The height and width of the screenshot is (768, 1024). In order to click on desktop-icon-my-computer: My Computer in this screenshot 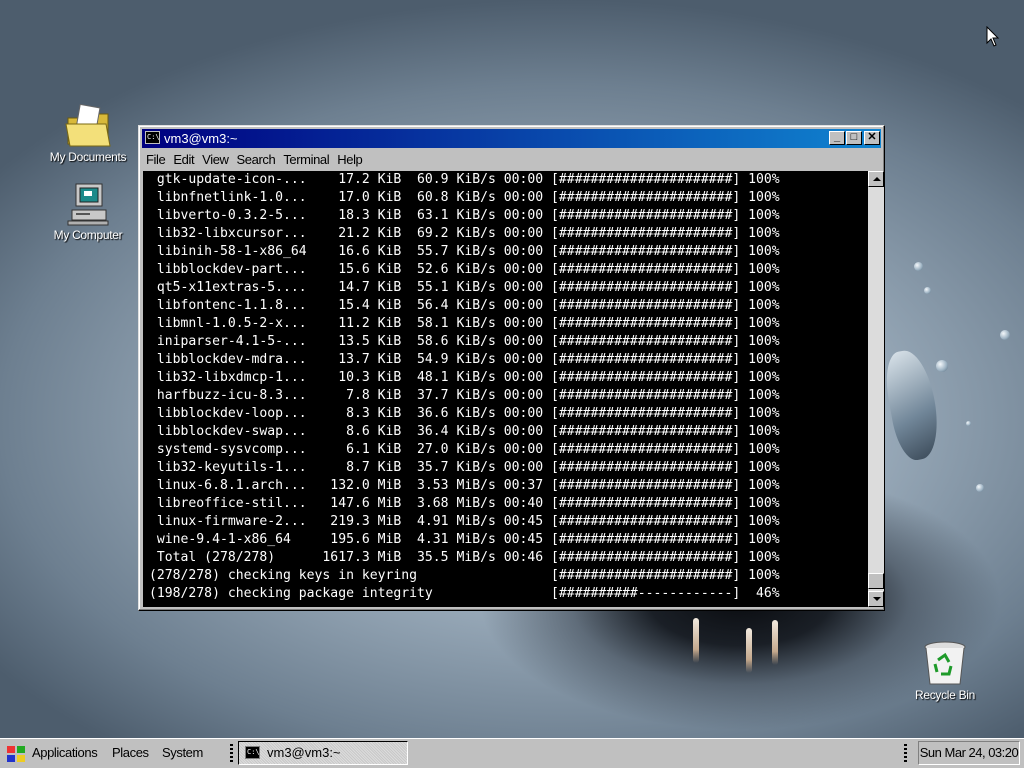, I will do `click(88, 212)`.